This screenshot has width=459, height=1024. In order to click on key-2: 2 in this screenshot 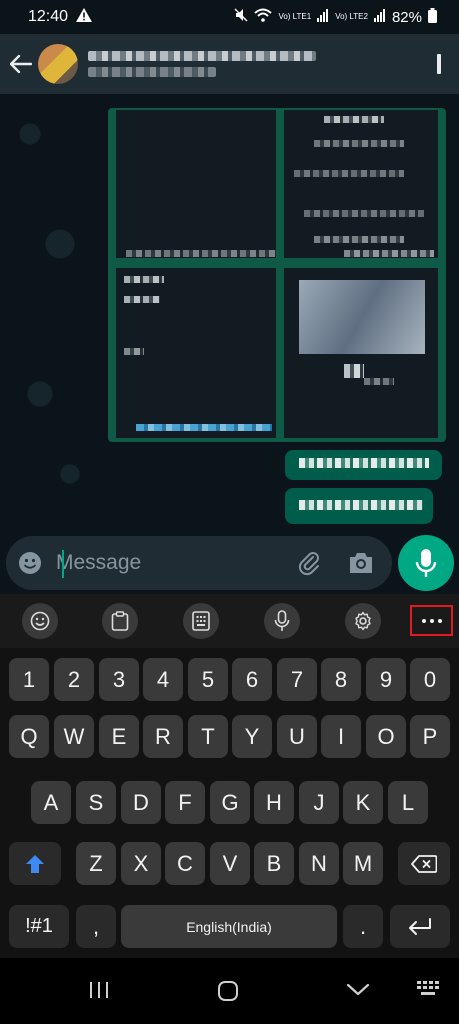, I will do `click(74, 679)`.